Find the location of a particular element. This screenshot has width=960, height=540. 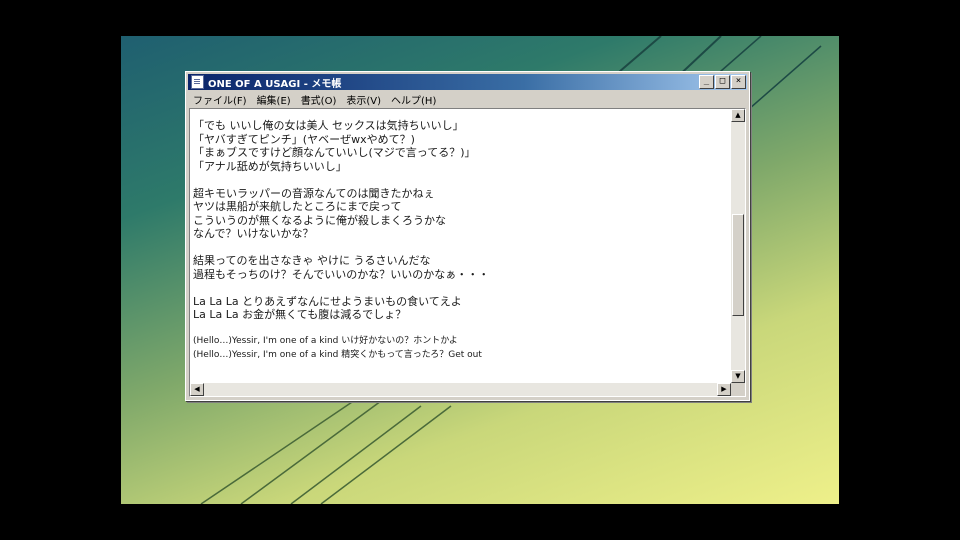

text-line: なんで？いけないかな？ is located at coordinates (253, 233).